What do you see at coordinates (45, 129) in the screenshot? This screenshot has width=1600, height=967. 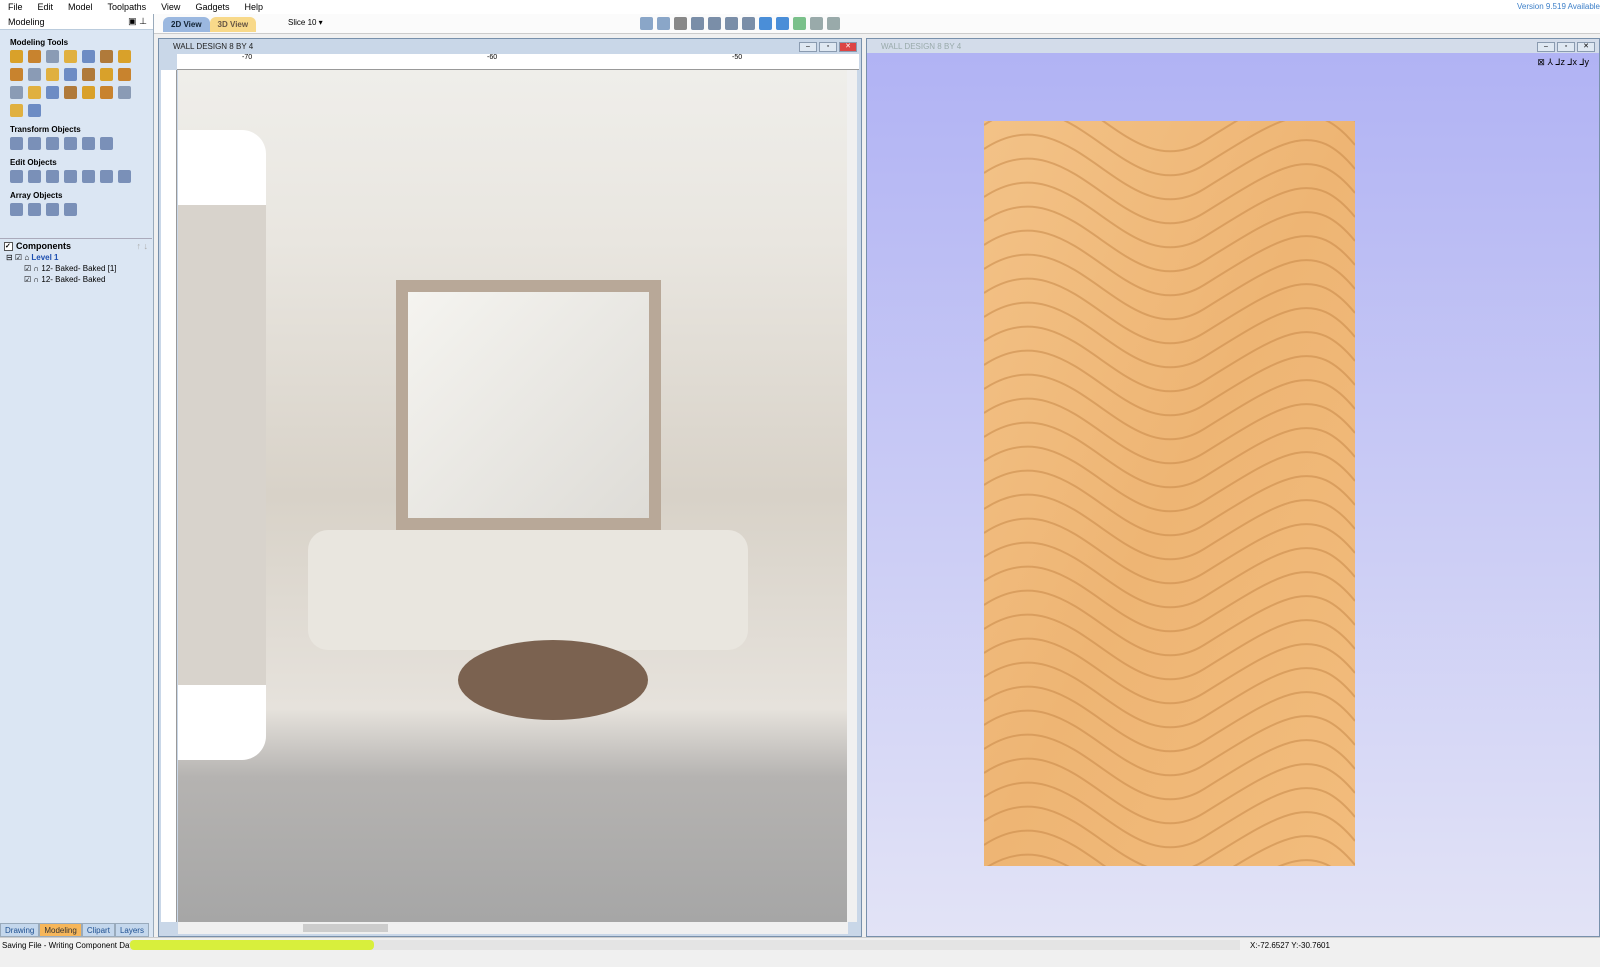 I see `section-transform-objects: Transform Objects` at bounding box center [45, 129].